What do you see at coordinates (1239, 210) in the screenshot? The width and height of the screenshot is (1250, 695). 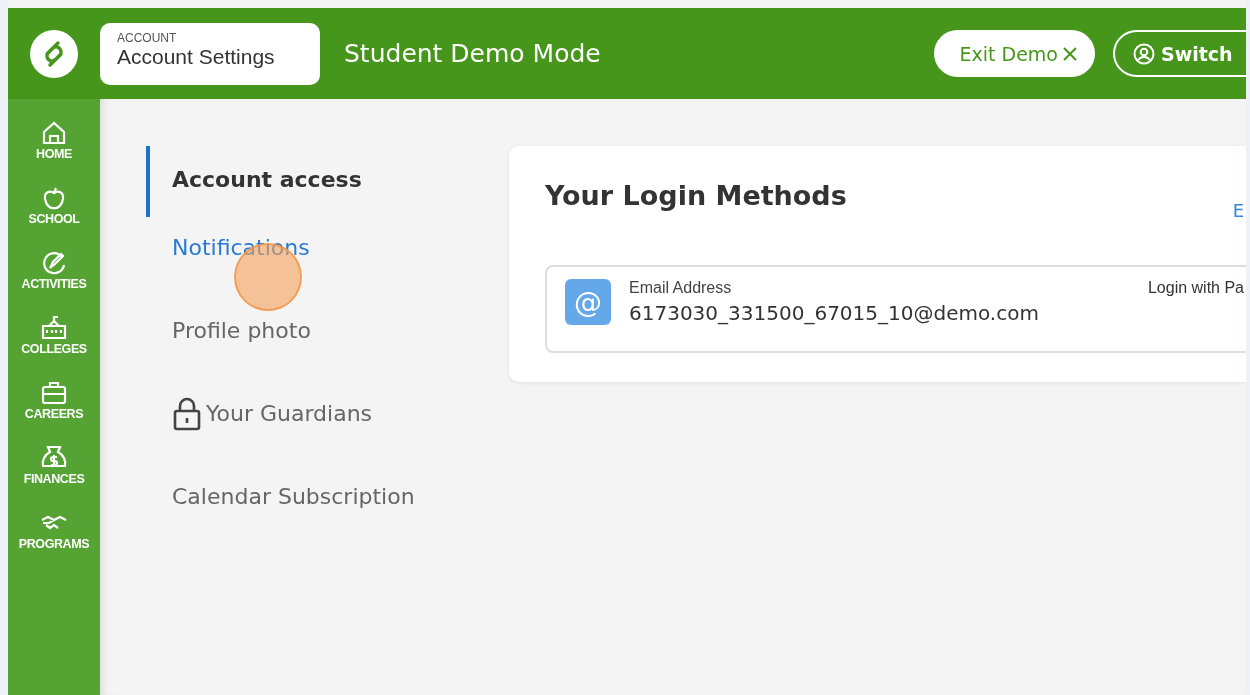 I see `edit-link: E` at bounding box center [1239, 210].